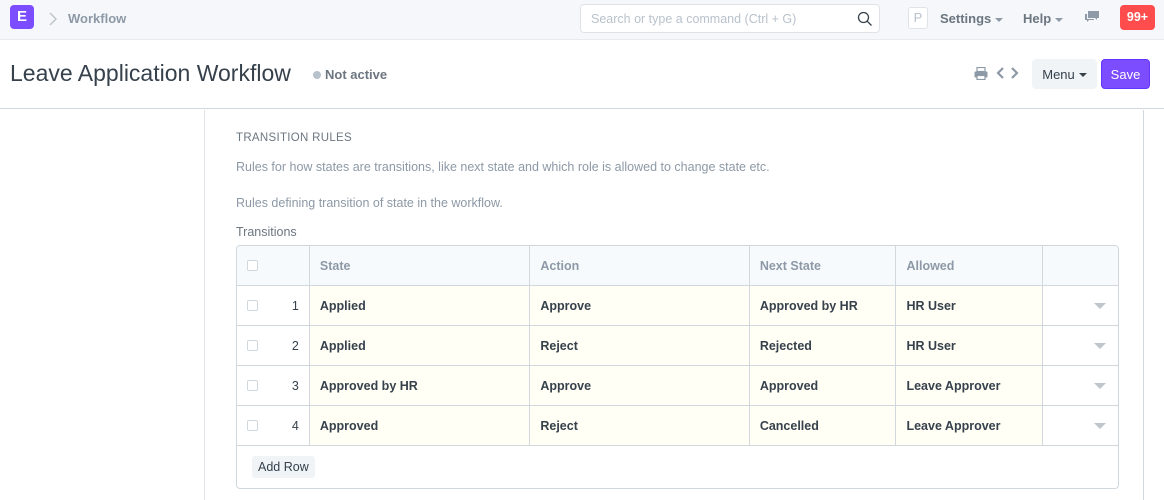  What do you see at coordinates (420, 425) in the screenshot?
I see `state-cell: Approved` at bounding box center [420, 425].